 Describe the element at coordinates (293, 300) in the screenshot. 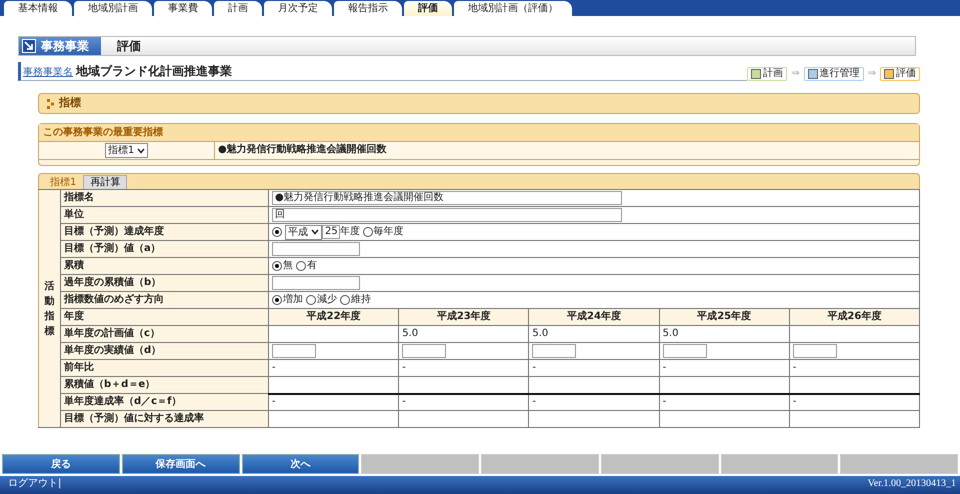

I see `option-label: 増加` at that location.